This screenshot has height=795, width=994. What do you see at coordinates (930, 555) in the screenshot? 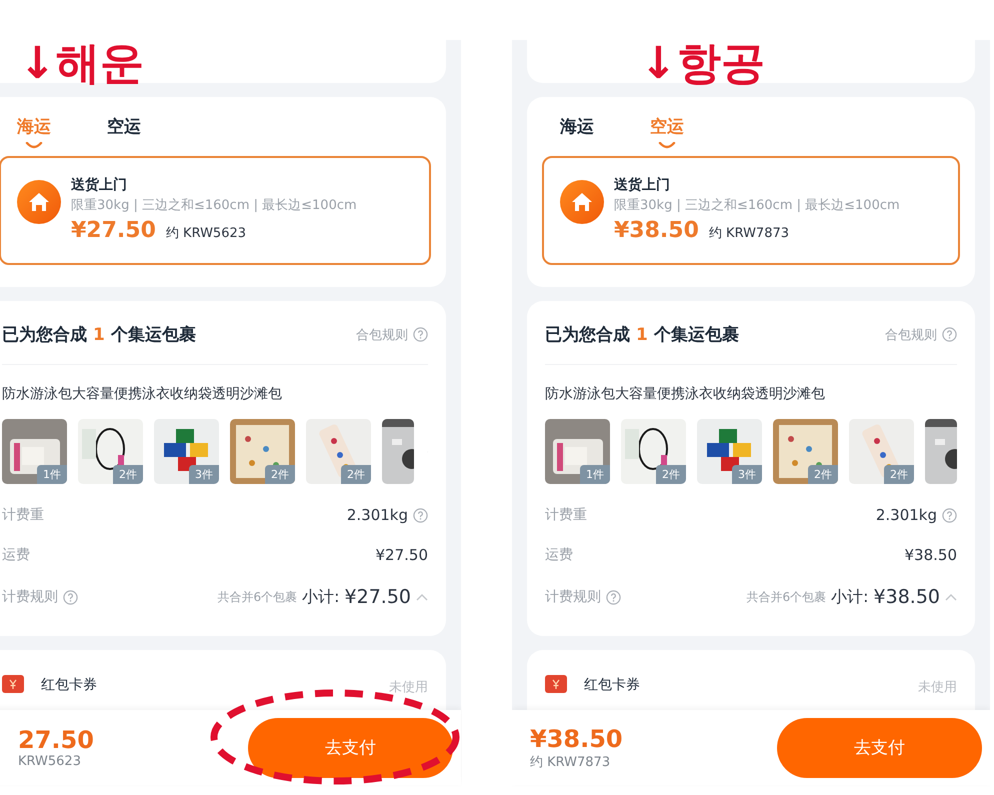
I see `row-value: ¥38.50` at bounding box center [930, 555].